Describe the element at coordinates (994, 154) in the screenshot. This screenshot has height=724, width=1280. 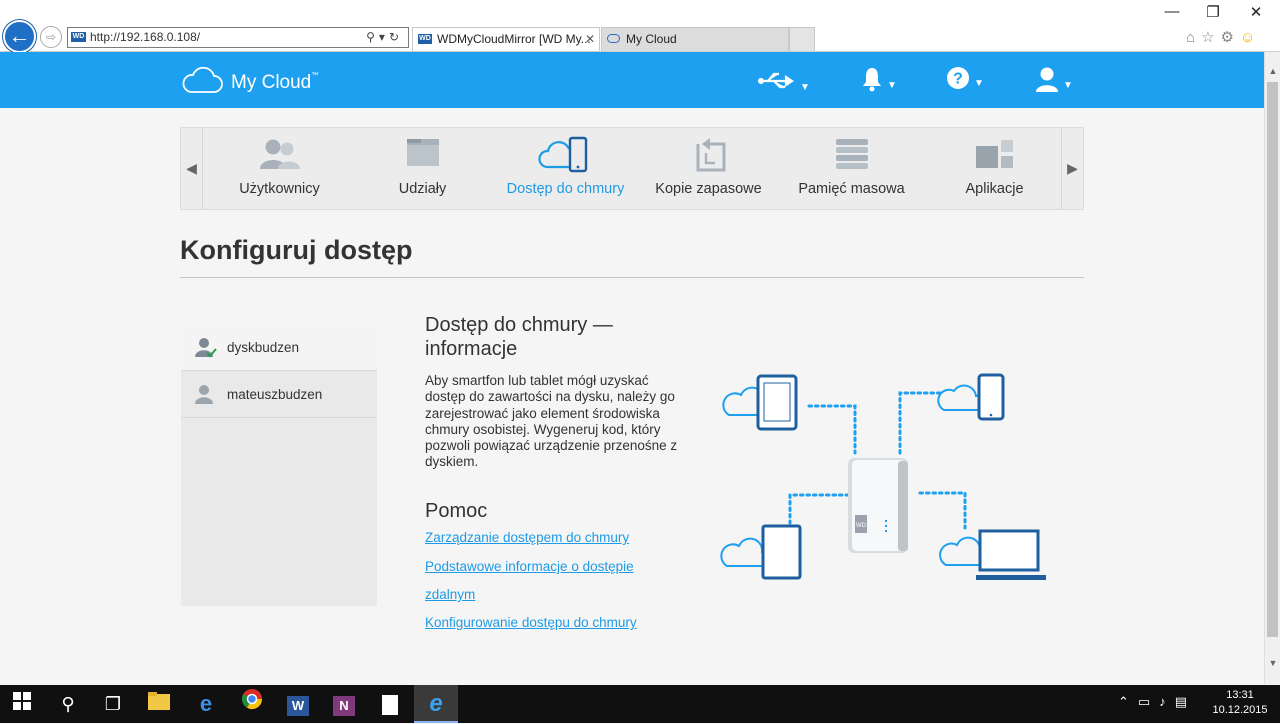
I see `apps-icon` at that location.